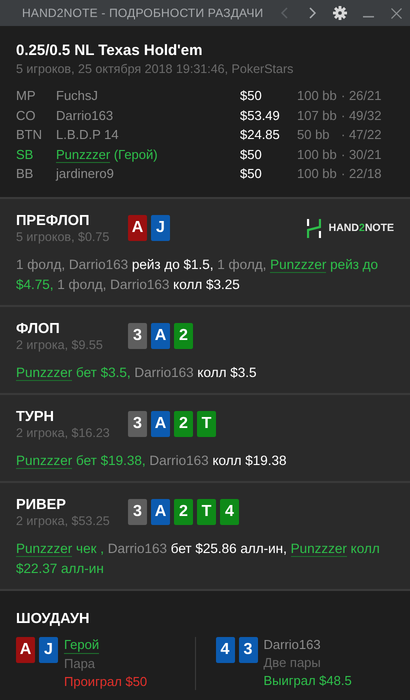  I want to click on action-line: 1 фолд, Darrio163 рейз до $1.5, 1 фолд, Punzzzer рейз до $4.75, 1 фолд, Darrio163 колл $3.25, so click(198, 275).